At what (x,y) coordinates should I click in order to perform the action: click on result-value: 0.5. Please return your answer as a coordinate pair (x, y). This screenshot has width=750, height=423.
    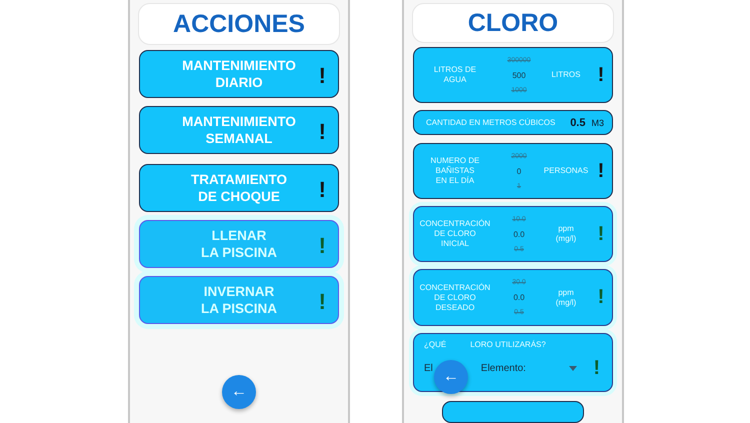
    Looking at the image, I should click on (578, 122).